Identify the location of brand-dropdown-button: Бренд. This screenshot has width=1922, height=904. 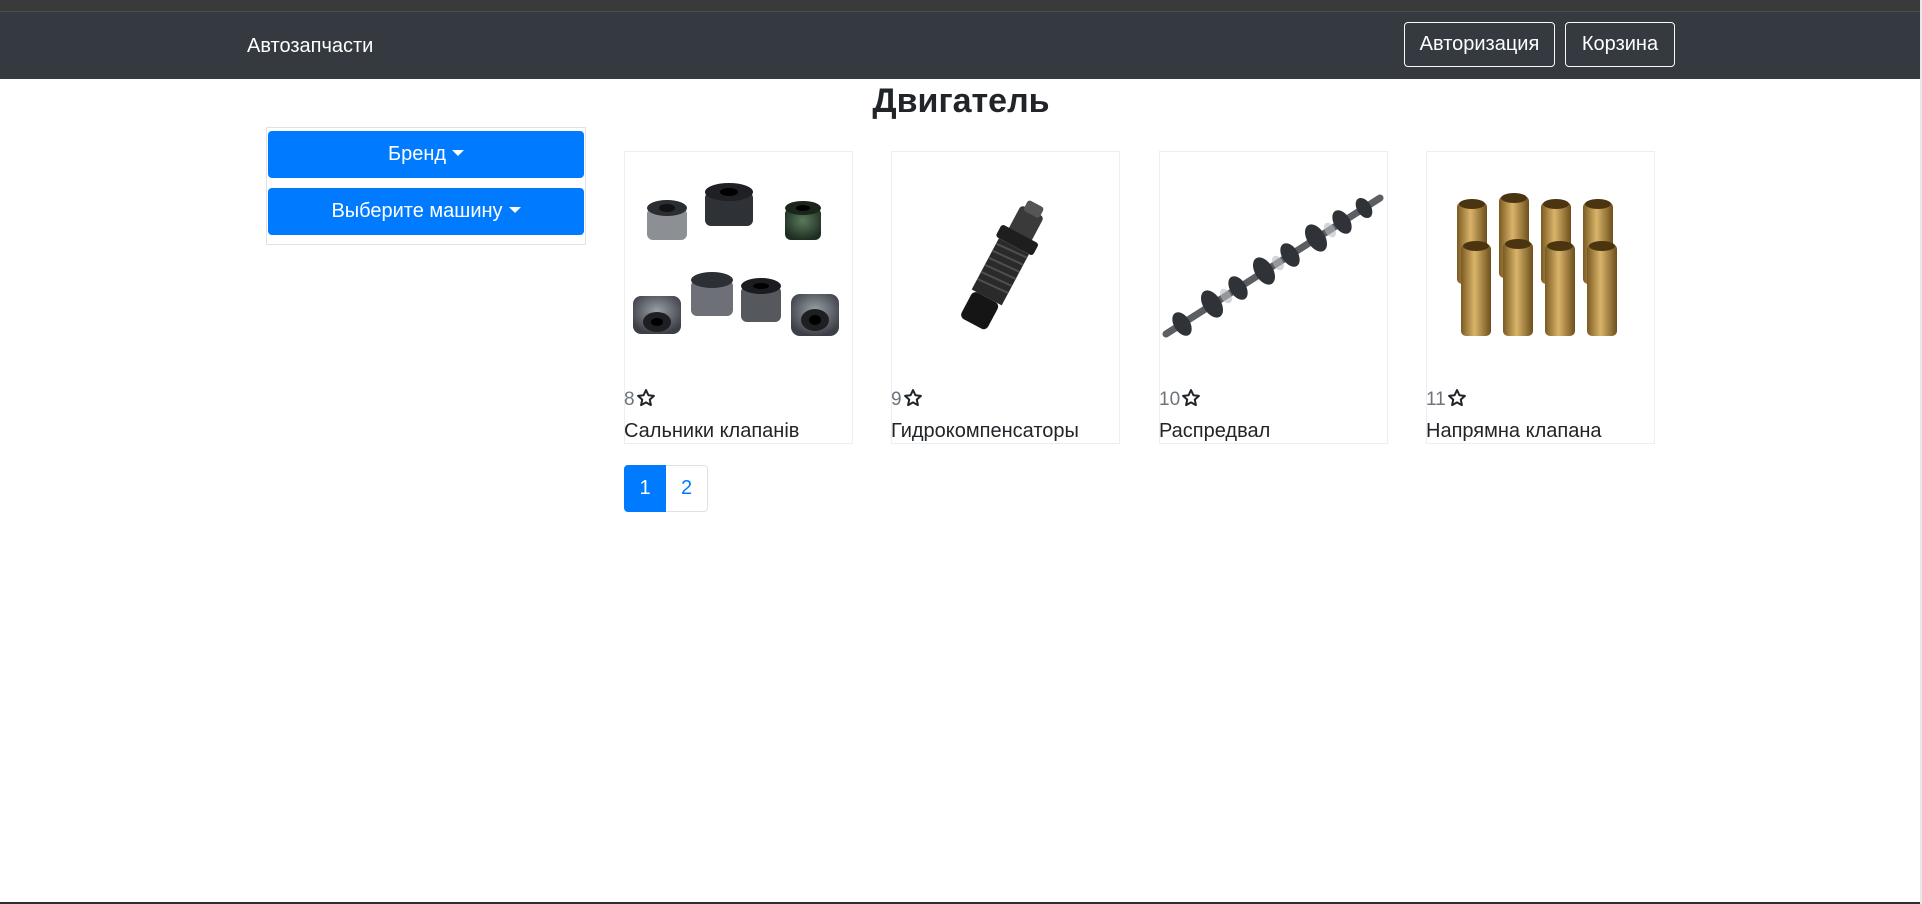
(426, 154).